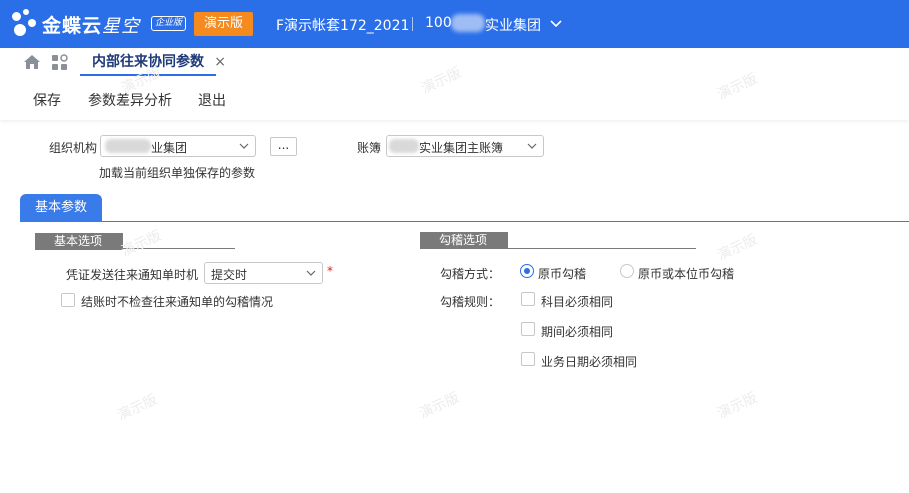 Image resolution: width=909 pixels, height=493 pixels. What do you see at coordinates (263, 273) in the screenshot?
I see `send-timing-select: 提交时` at bounding box center [263, 273].